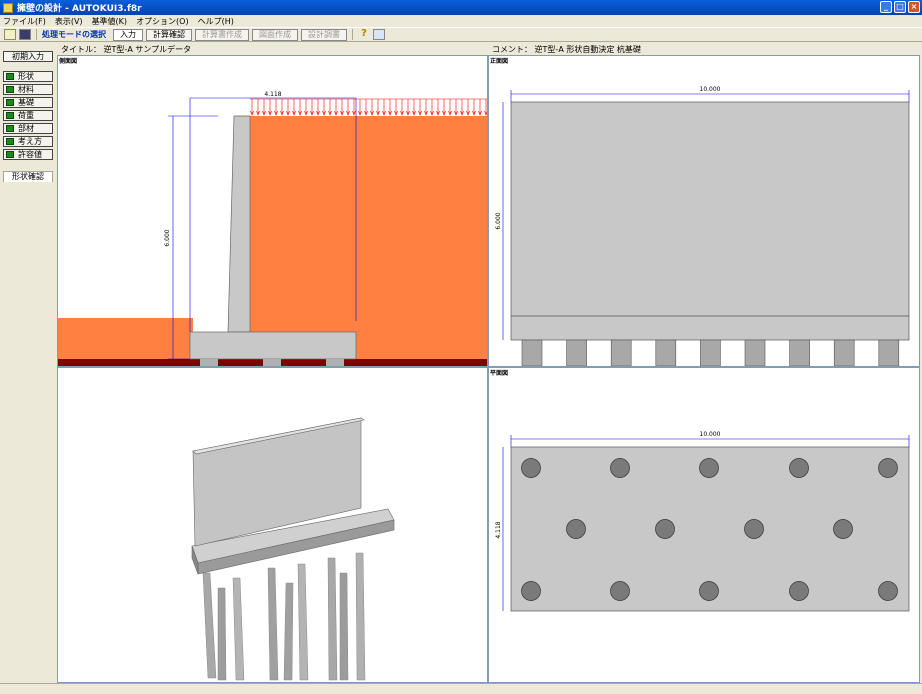 This screenshot has height=694, width=922. I want to click on side-view-label: 側面図, so click(68, 60).